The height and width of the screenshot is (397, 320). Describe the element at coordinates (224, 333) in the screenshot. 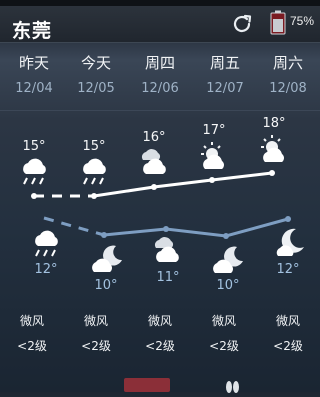

I see `wind-info-3: 微风 <2级` at that location.